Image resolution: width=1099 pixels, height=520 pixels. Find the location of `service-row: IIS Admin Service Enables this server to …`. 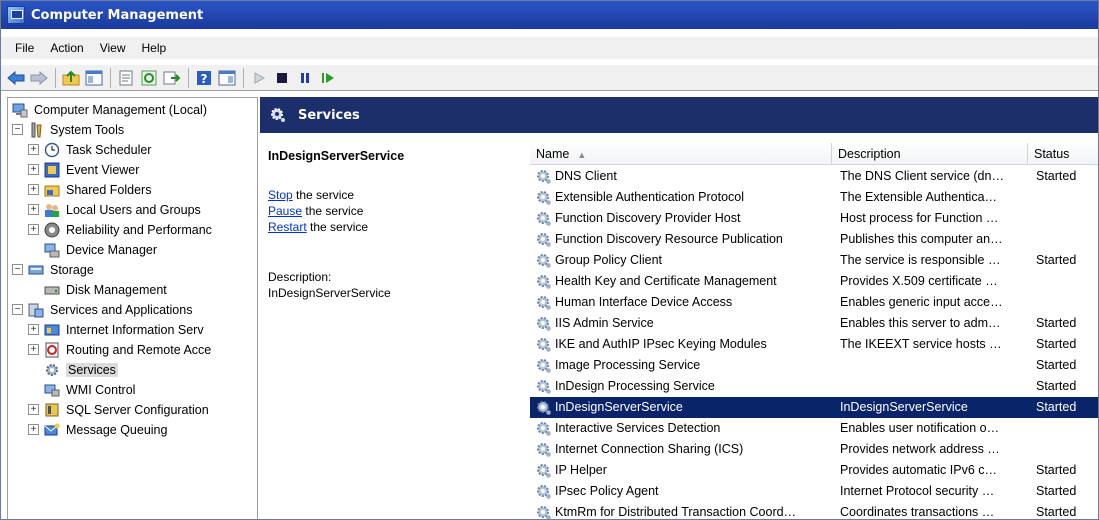

service-row: IIS Admin Service Enables this server to … is located at coordinates (814, 323).